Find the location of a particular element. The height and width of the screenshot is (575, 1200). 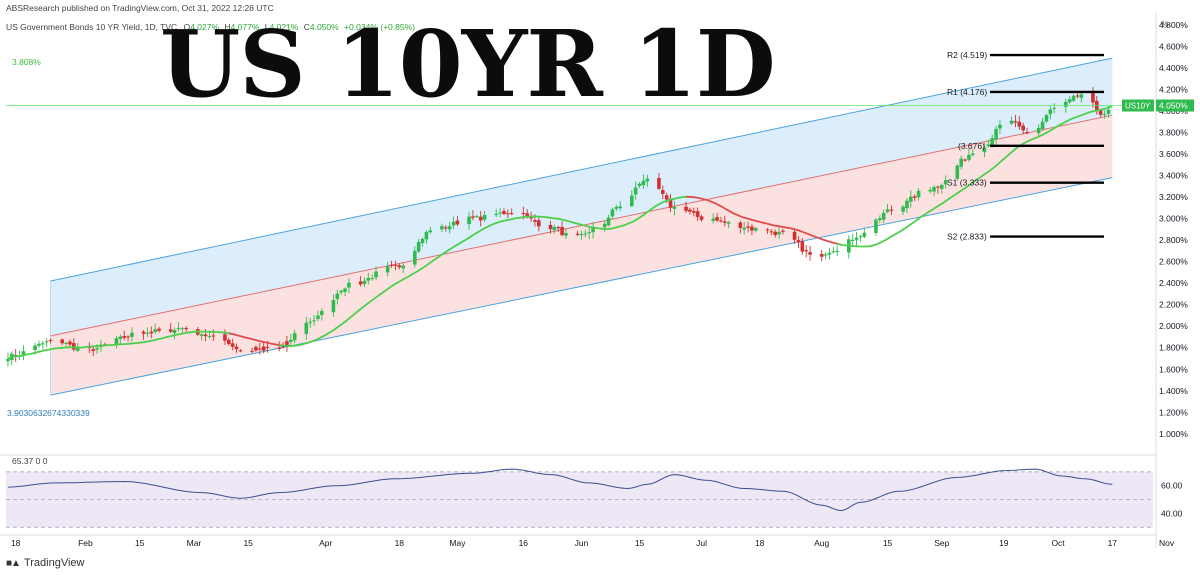

x-tick-label: Jun is located at coordinates (582, 543).